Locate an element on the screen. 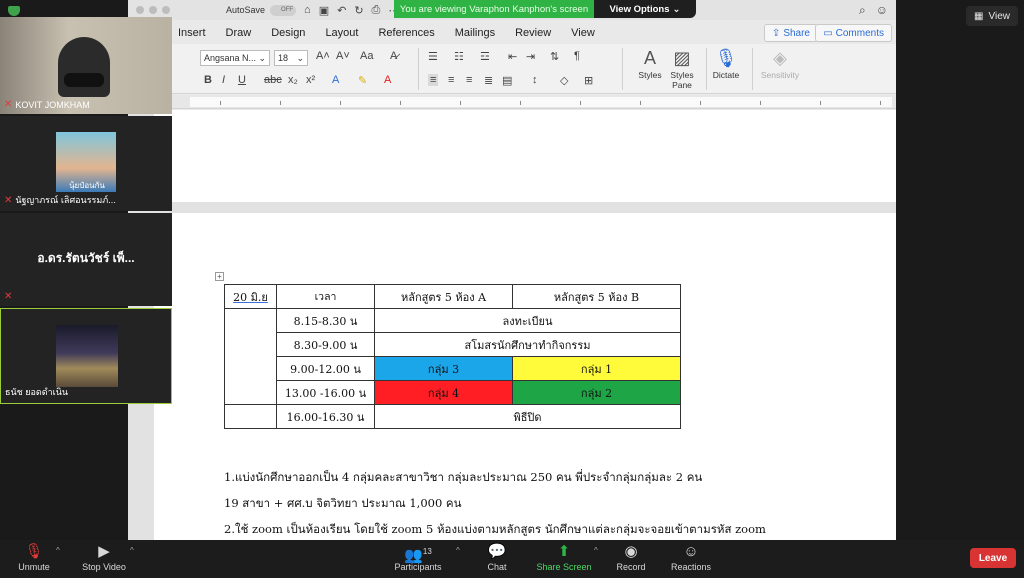 The image size is (1024, 578). grow-font-icon: A˄ is located at coordinates (323, 56).